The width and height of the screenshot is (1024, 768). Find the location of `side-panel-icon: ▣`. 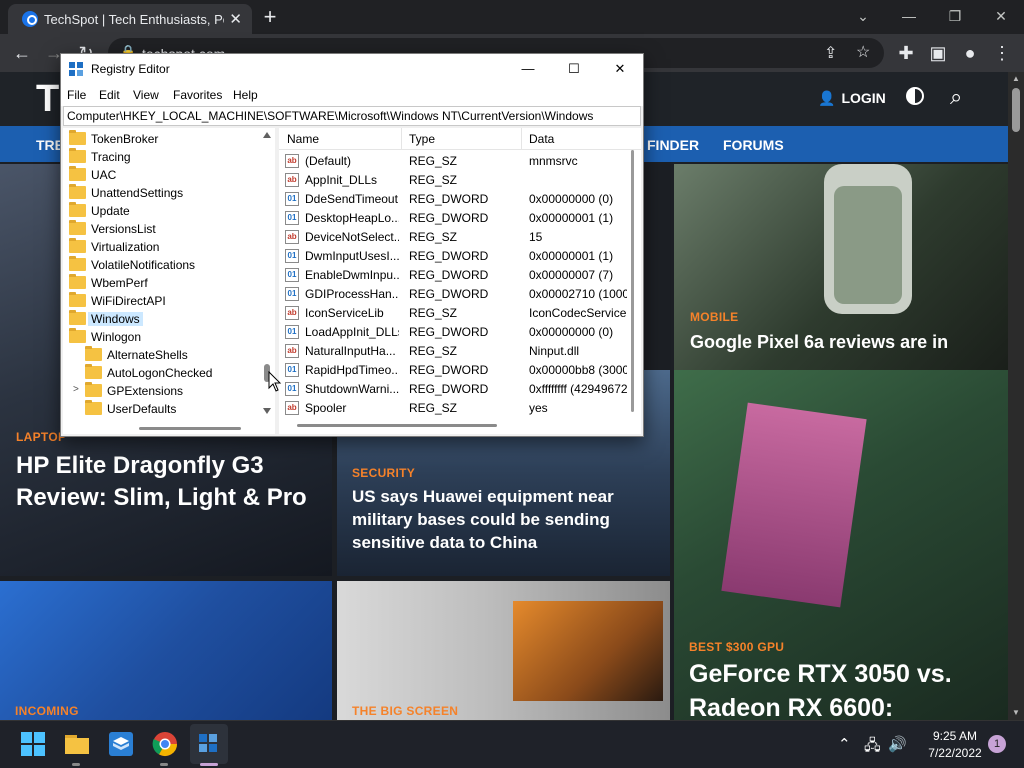

side-panel-icon: ▣ is located at coordinates (938, 53).